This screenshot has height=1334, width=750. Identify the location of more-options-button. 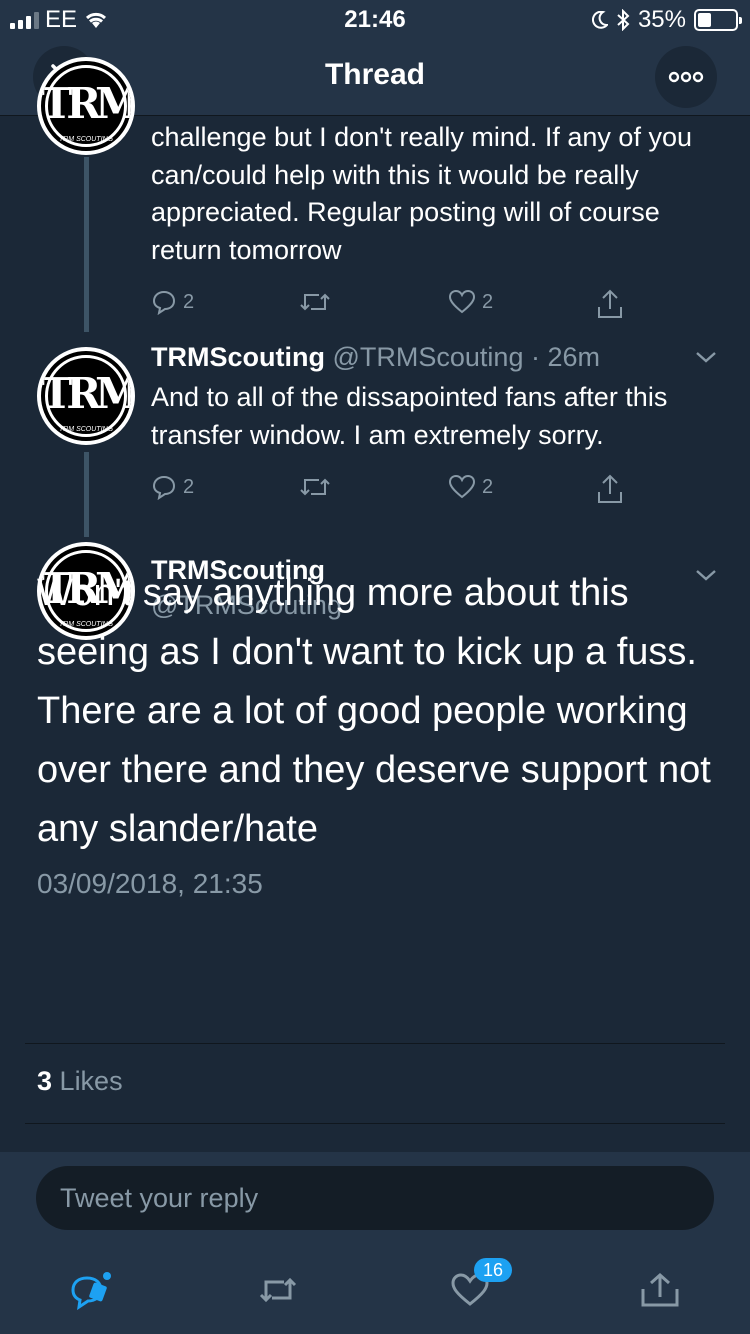
(686, 77).